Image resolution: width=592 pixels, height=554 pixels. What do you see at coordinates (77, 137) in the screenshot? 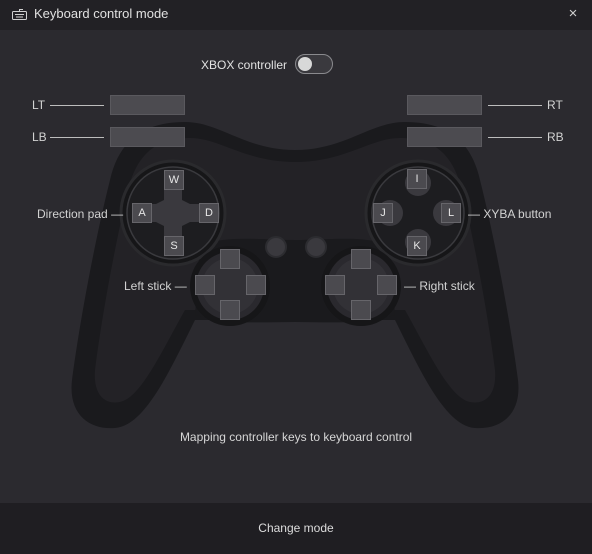
I see `lb-connector` at bounding box center [77, 137].